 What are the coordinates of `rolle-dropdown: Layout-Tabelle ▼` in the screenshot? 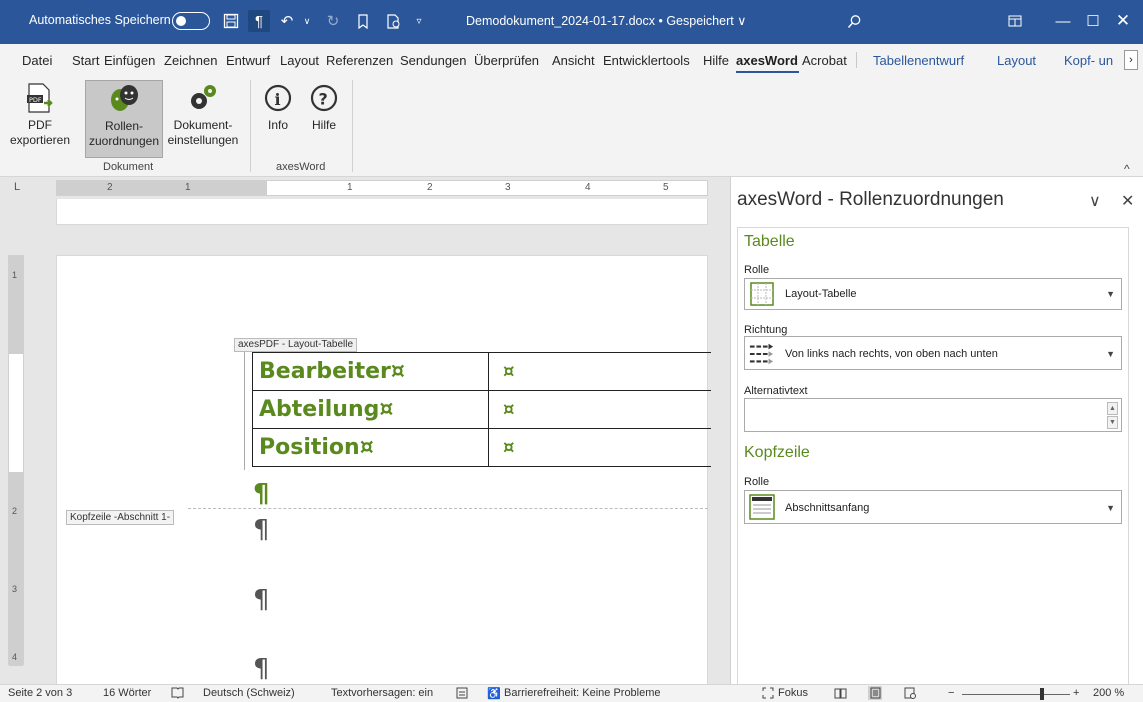 It's located at (933, 294).